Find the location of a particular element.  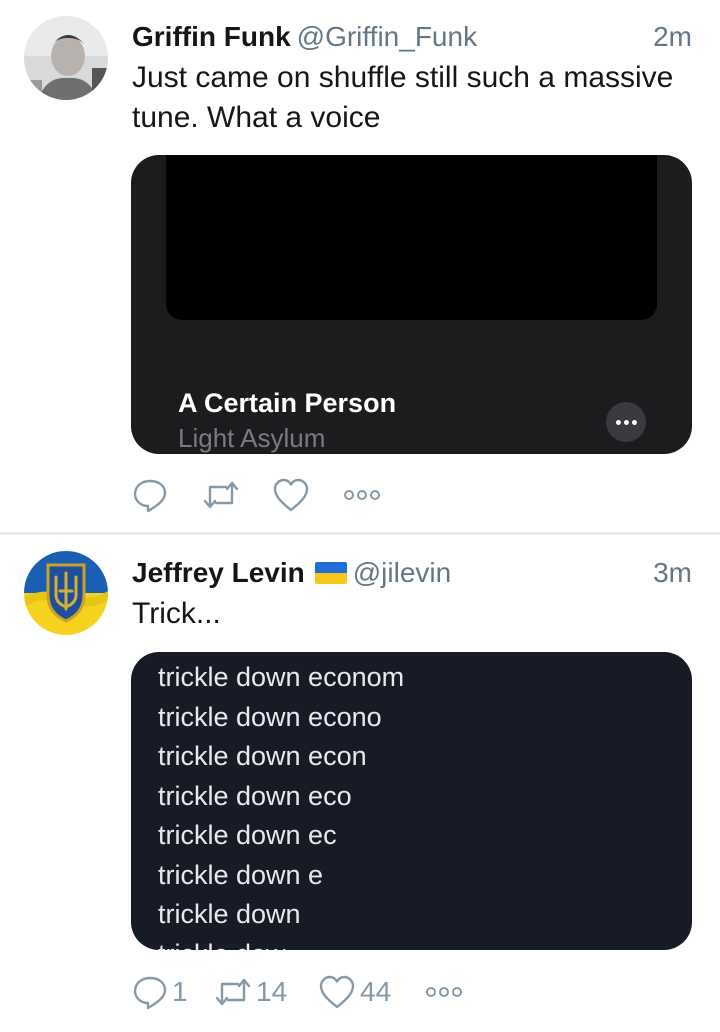

tweet-header: Jeffrey Levin @jilevin is located at coordinates (291, 573).